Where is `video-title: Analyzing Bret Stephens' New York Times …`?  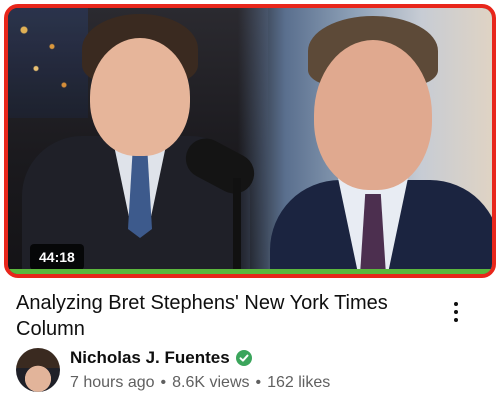 video-title: Analyzing Bret Stephens' New York Times … is located at coordinates (221, 316).